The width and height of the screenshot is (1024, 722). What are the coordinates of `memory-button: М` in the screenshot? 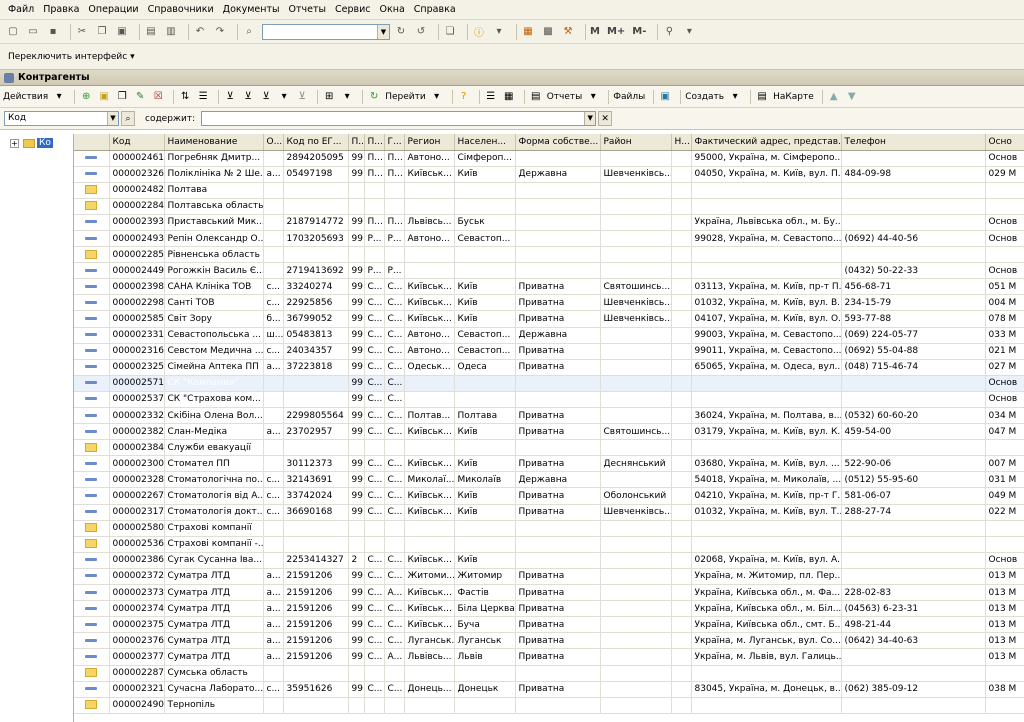 It's located at (595, 31).